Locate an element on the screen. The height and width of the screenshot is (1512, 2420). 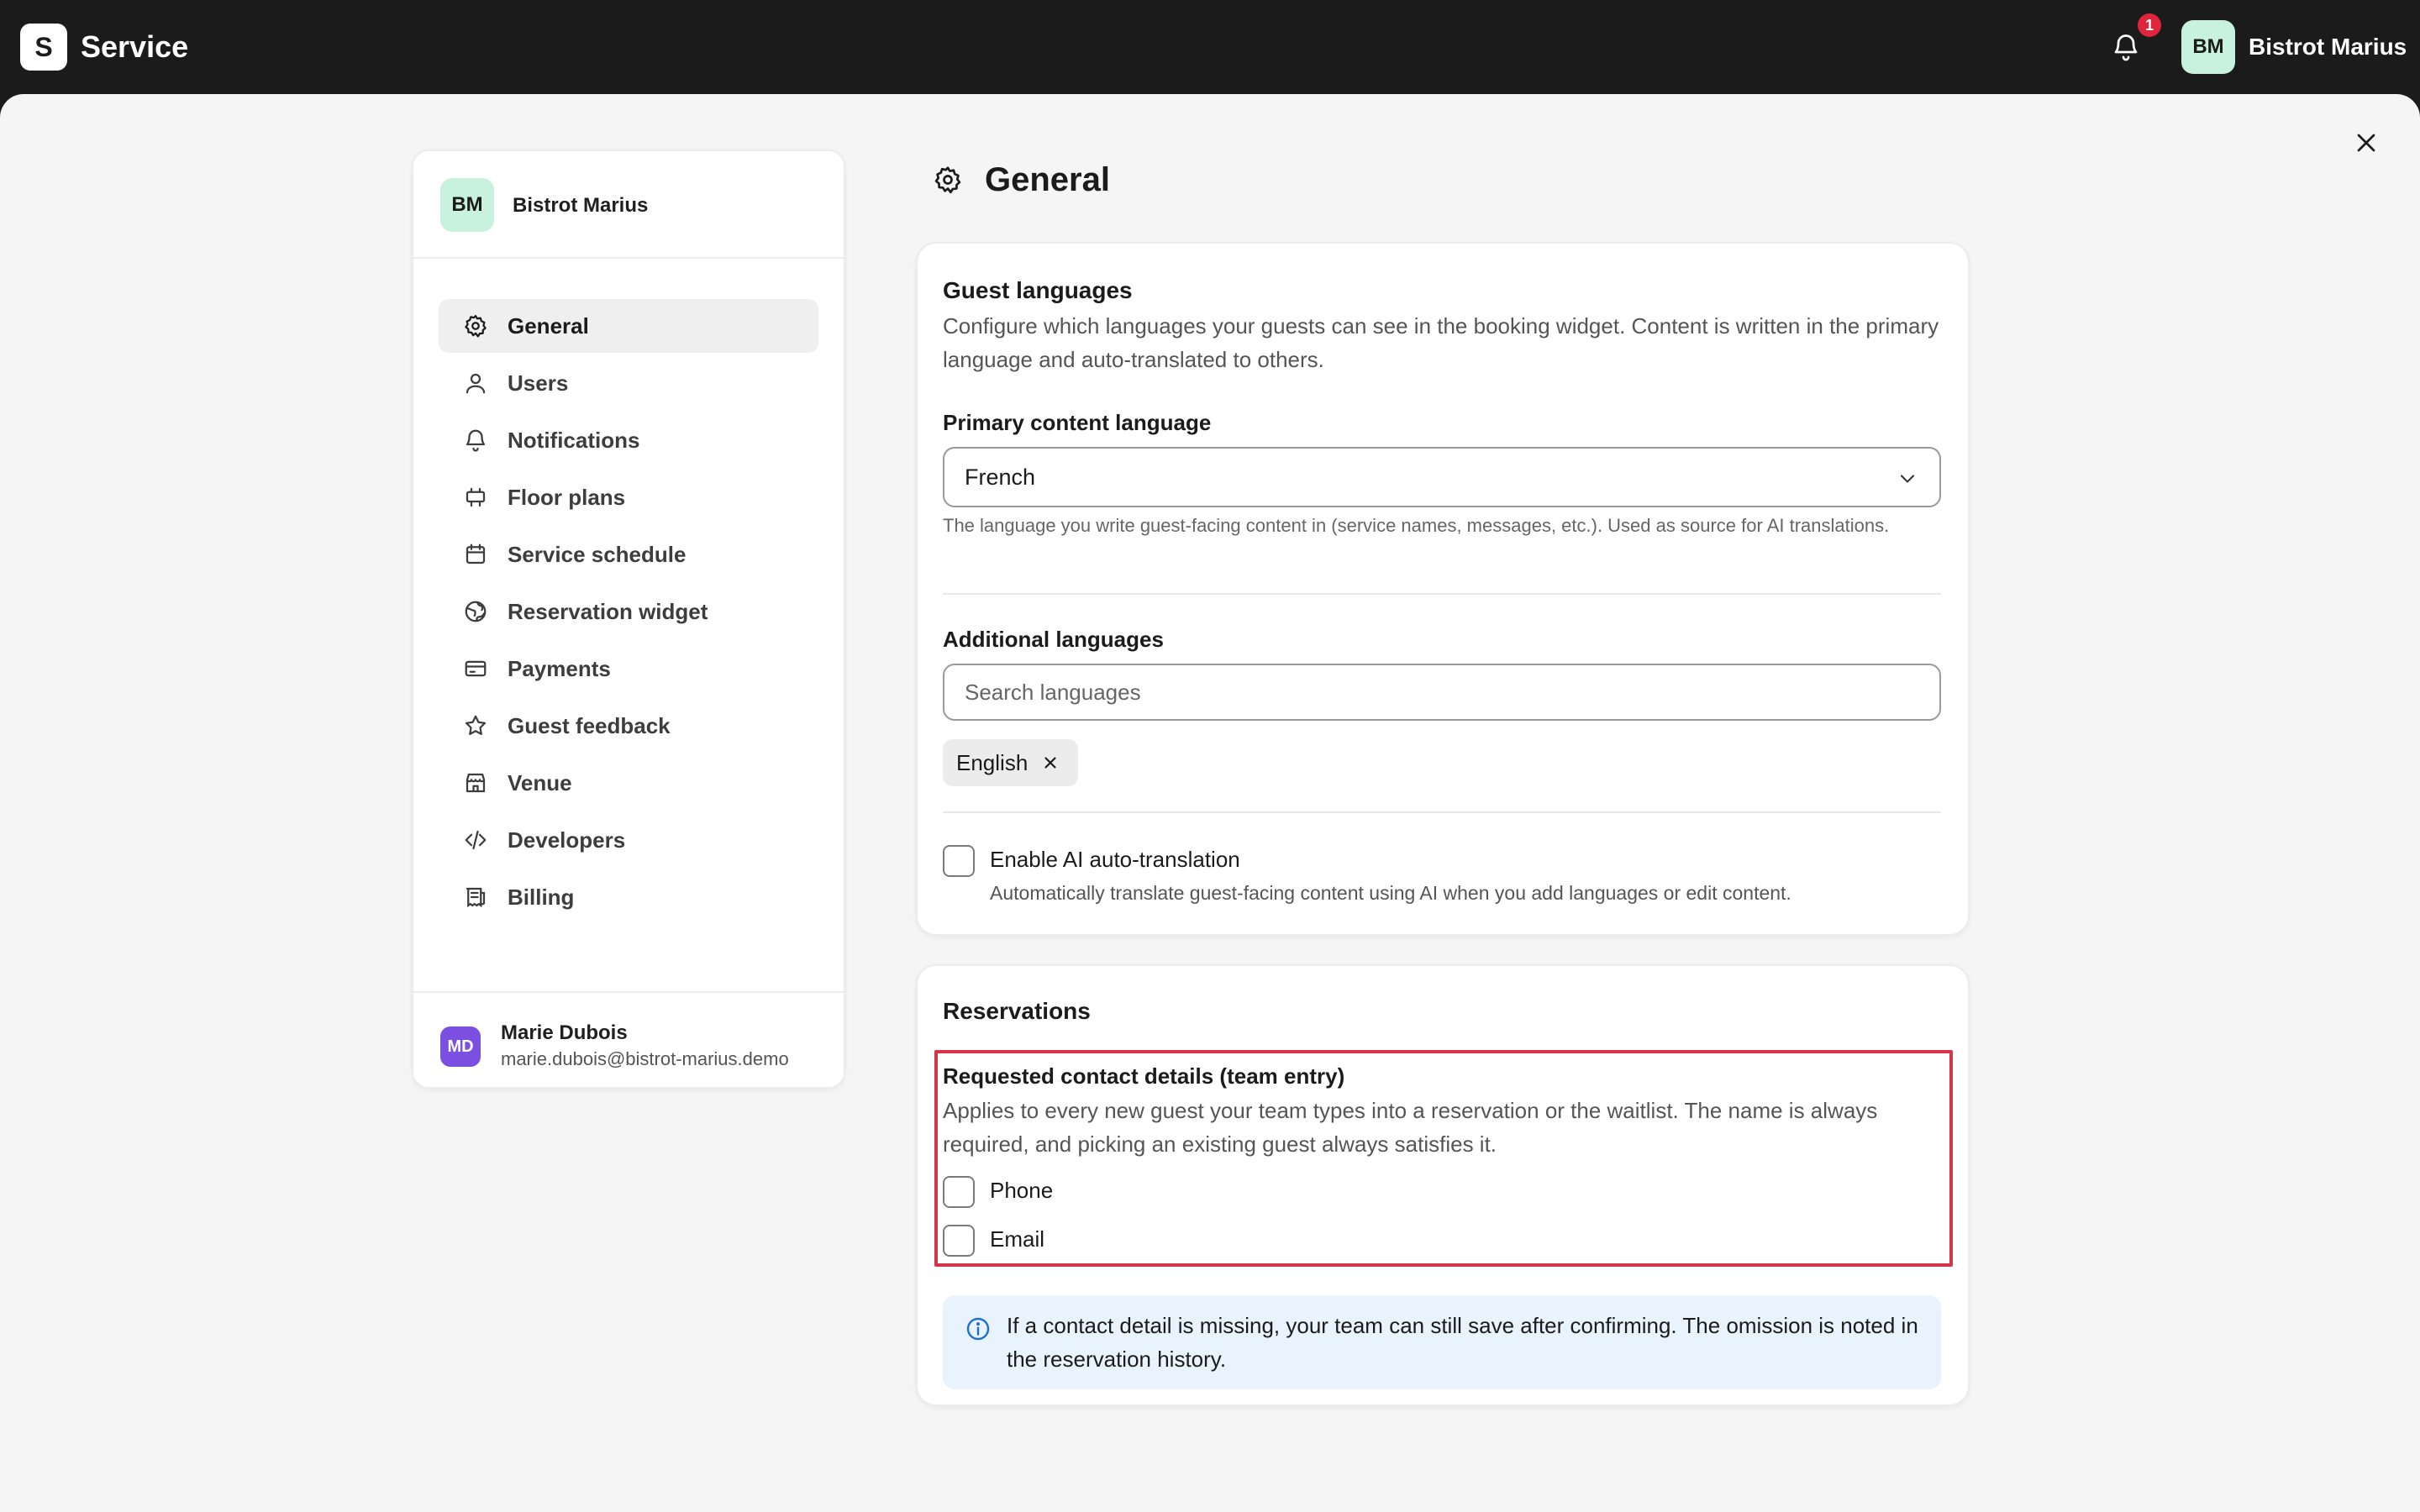
receipt-icon is located at coordinates (476, 897).